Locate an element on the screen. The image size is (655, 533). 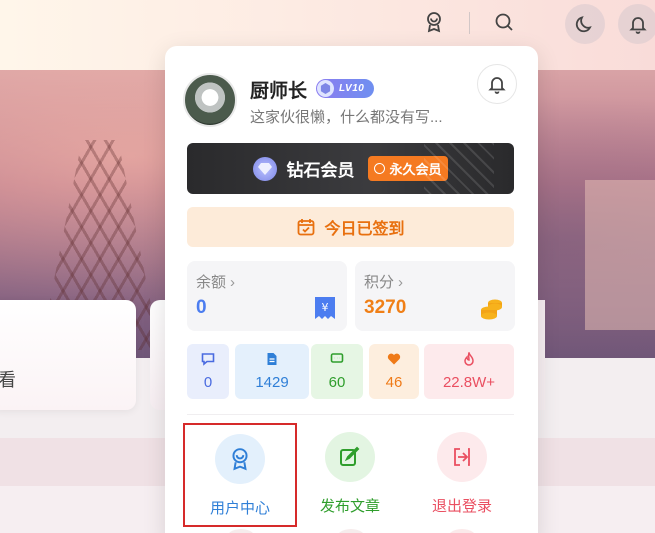
balance-value: 0 is located at coordinates (201, 307).